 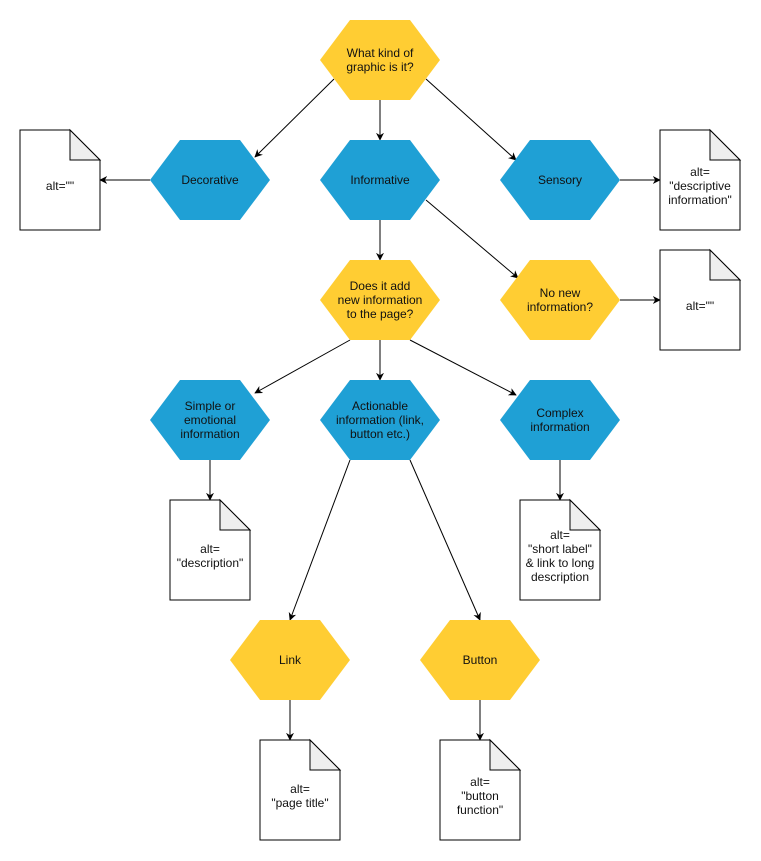 I want to click on node-label-line: "button, so click(x=480, y=796).